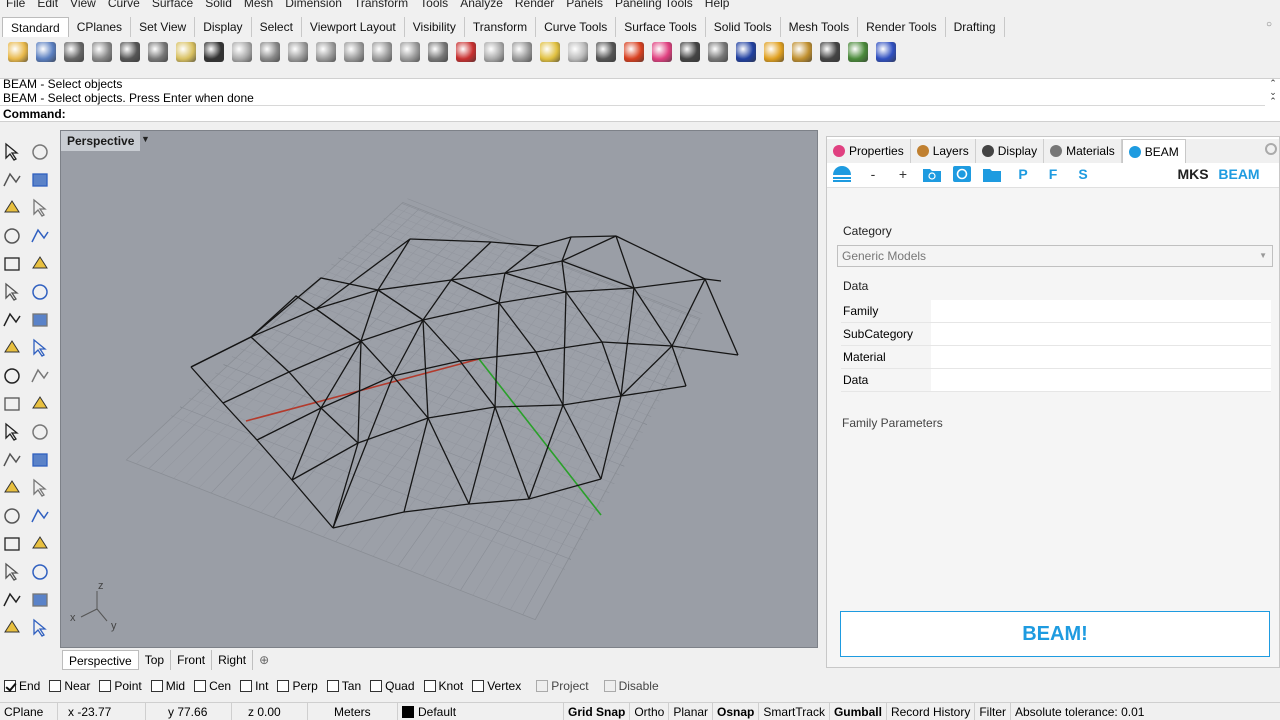 Image resolution: width=1280 pixels, height=720 pixels. I want to click on menu-transform: Transform, so click(381, 6).